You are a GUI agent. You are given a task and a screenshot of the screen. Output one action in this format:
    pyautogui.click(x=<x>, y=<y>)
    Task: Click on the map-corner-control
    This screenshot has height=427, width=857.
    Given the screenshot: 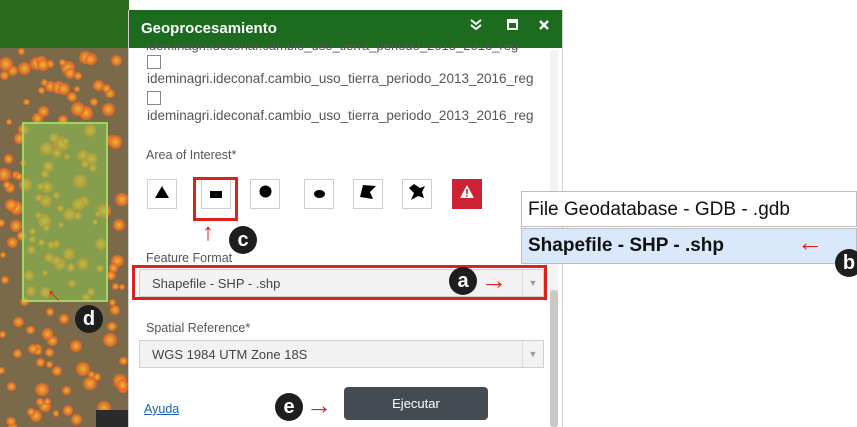 What is the action you would take?
    pyautogui.click(x=112, y=418)
    